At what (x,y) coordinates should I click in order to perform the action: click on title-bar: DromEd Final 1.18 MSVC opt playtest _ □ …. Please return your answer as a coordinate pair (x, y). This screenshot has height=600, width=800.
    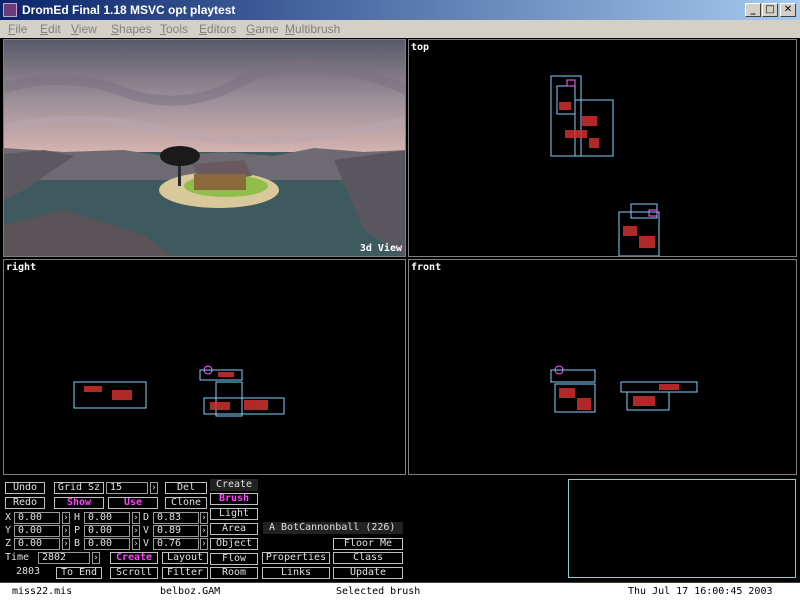
    Looking at the image, I should click on (400, 10).